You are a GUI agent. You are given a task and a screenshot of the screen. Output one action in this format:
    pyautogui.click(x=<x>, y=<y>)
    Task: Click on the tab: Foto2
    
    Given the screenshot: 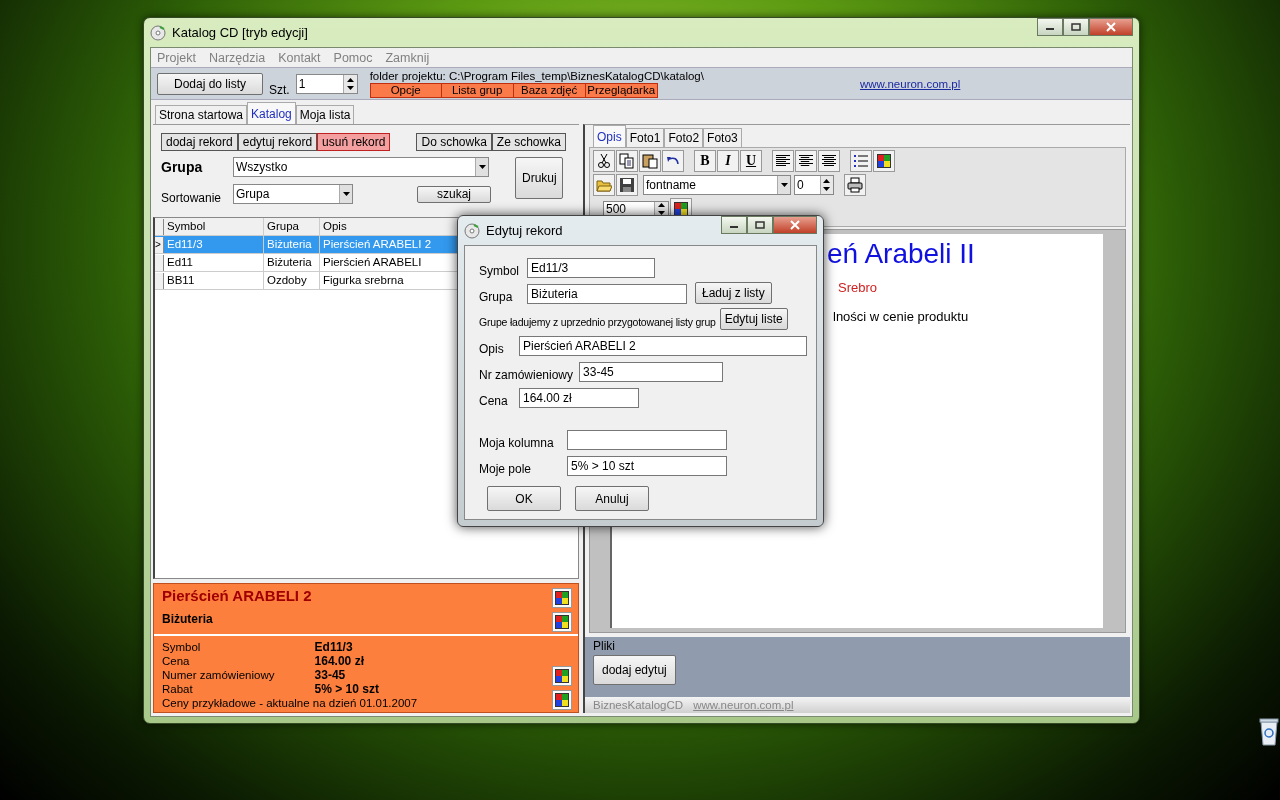 What is the action you would take?
    pyautogui.click(x=684, y=137)
    